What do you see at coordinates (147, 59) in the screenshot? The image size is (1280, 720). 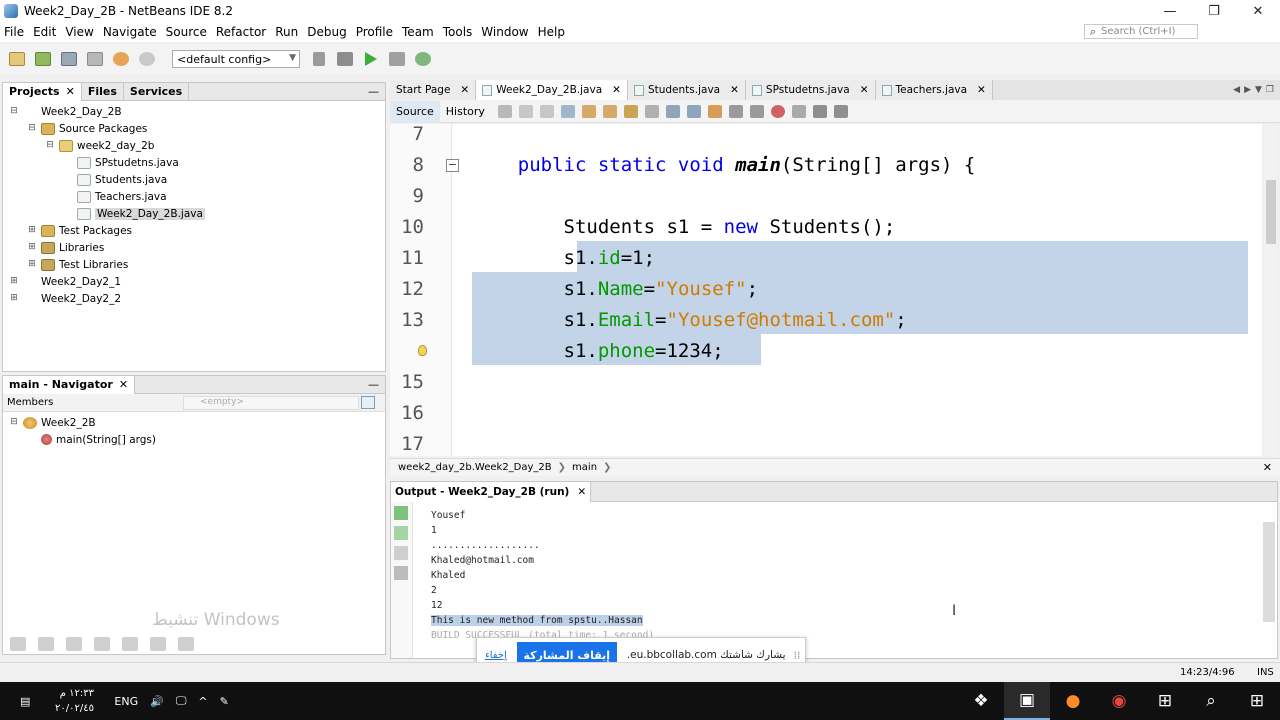 I see `redo-button` at bounding box center [147, 59].